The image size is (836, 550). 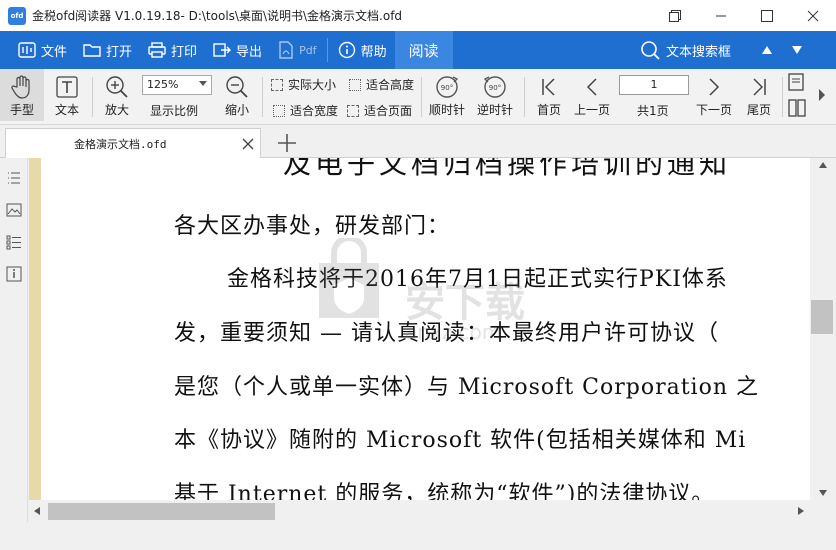 What do you see at coordinates (653, 111) in the screenshot?
I see `page-total: 共1页` at bounding box center [653, 111].